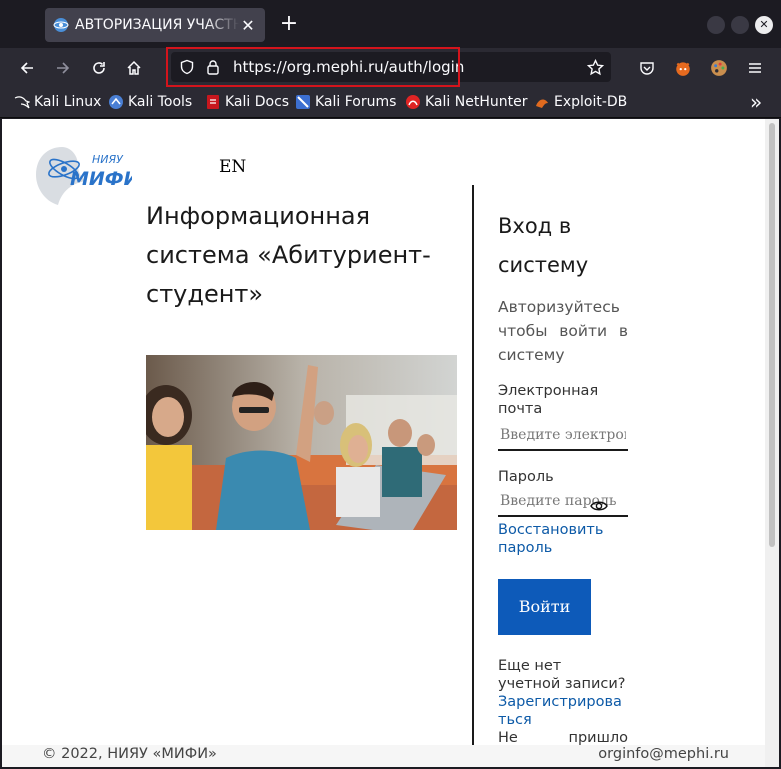  Describe the element at coordinates (476, 102) in the screenshot. I see `bookmark-label: Kali NetHunter` at that location.